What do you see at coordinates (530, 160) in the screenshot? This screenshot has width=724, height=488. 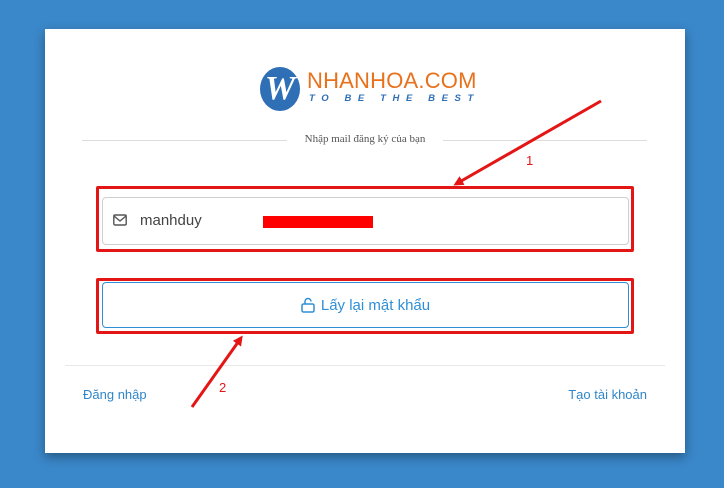 I see `annotation-label-1: 1` at bounding box center [530, 160].